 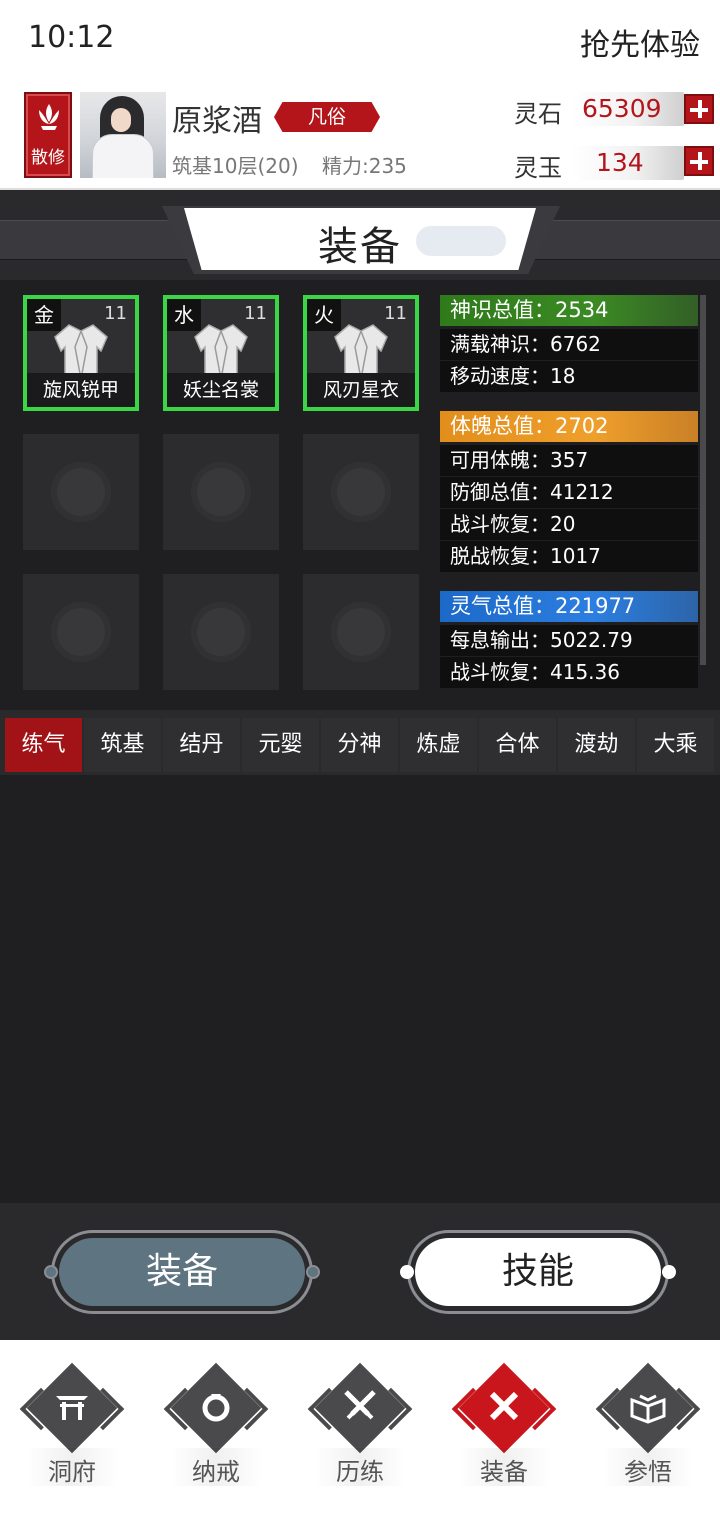 What do you see at coordinates (699, 161) in the screenshot?
I see `add-spirit-jade-button` at bounding box center [699, 161].